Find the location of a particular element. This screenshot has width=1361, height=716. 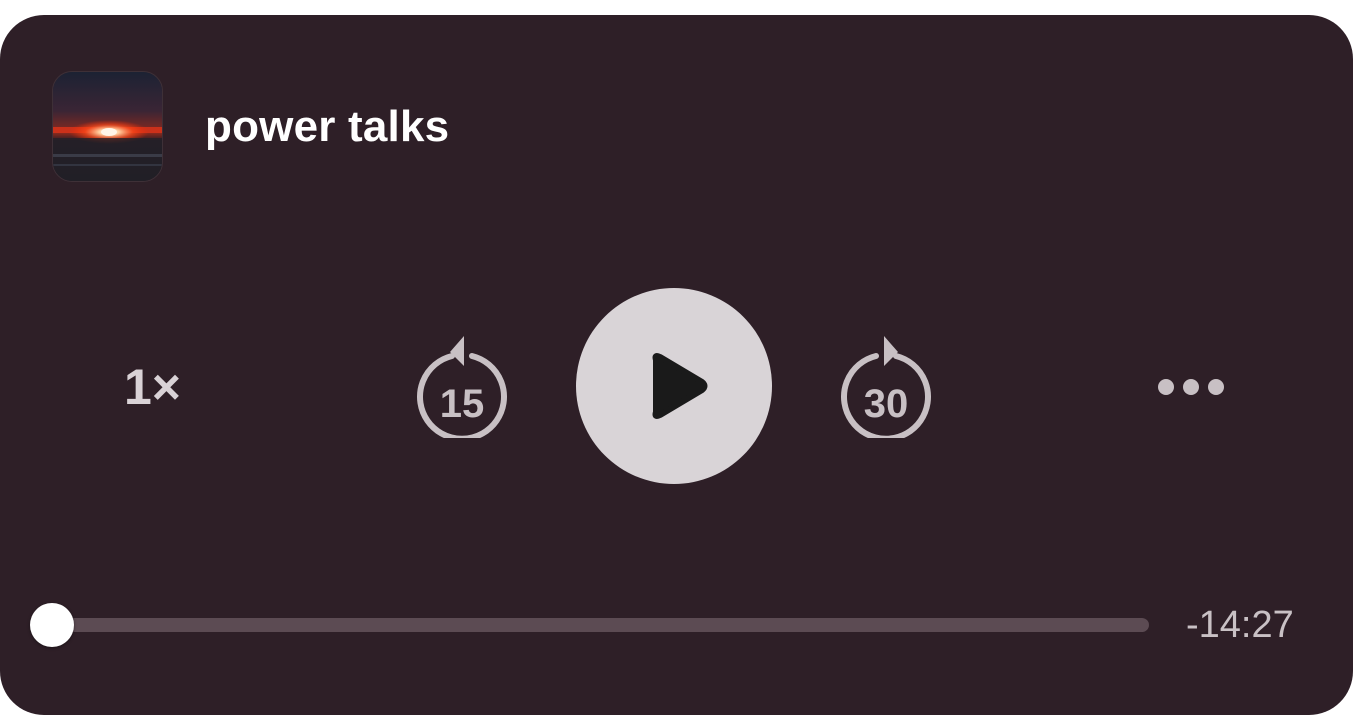

progress-track is located at coordinates (594, 625).